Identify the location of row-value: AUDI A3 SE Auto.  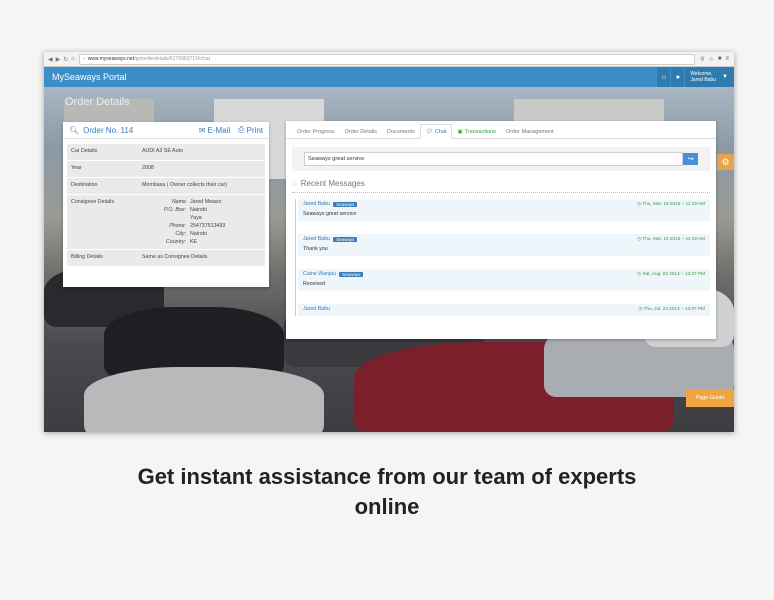
(162, 151).